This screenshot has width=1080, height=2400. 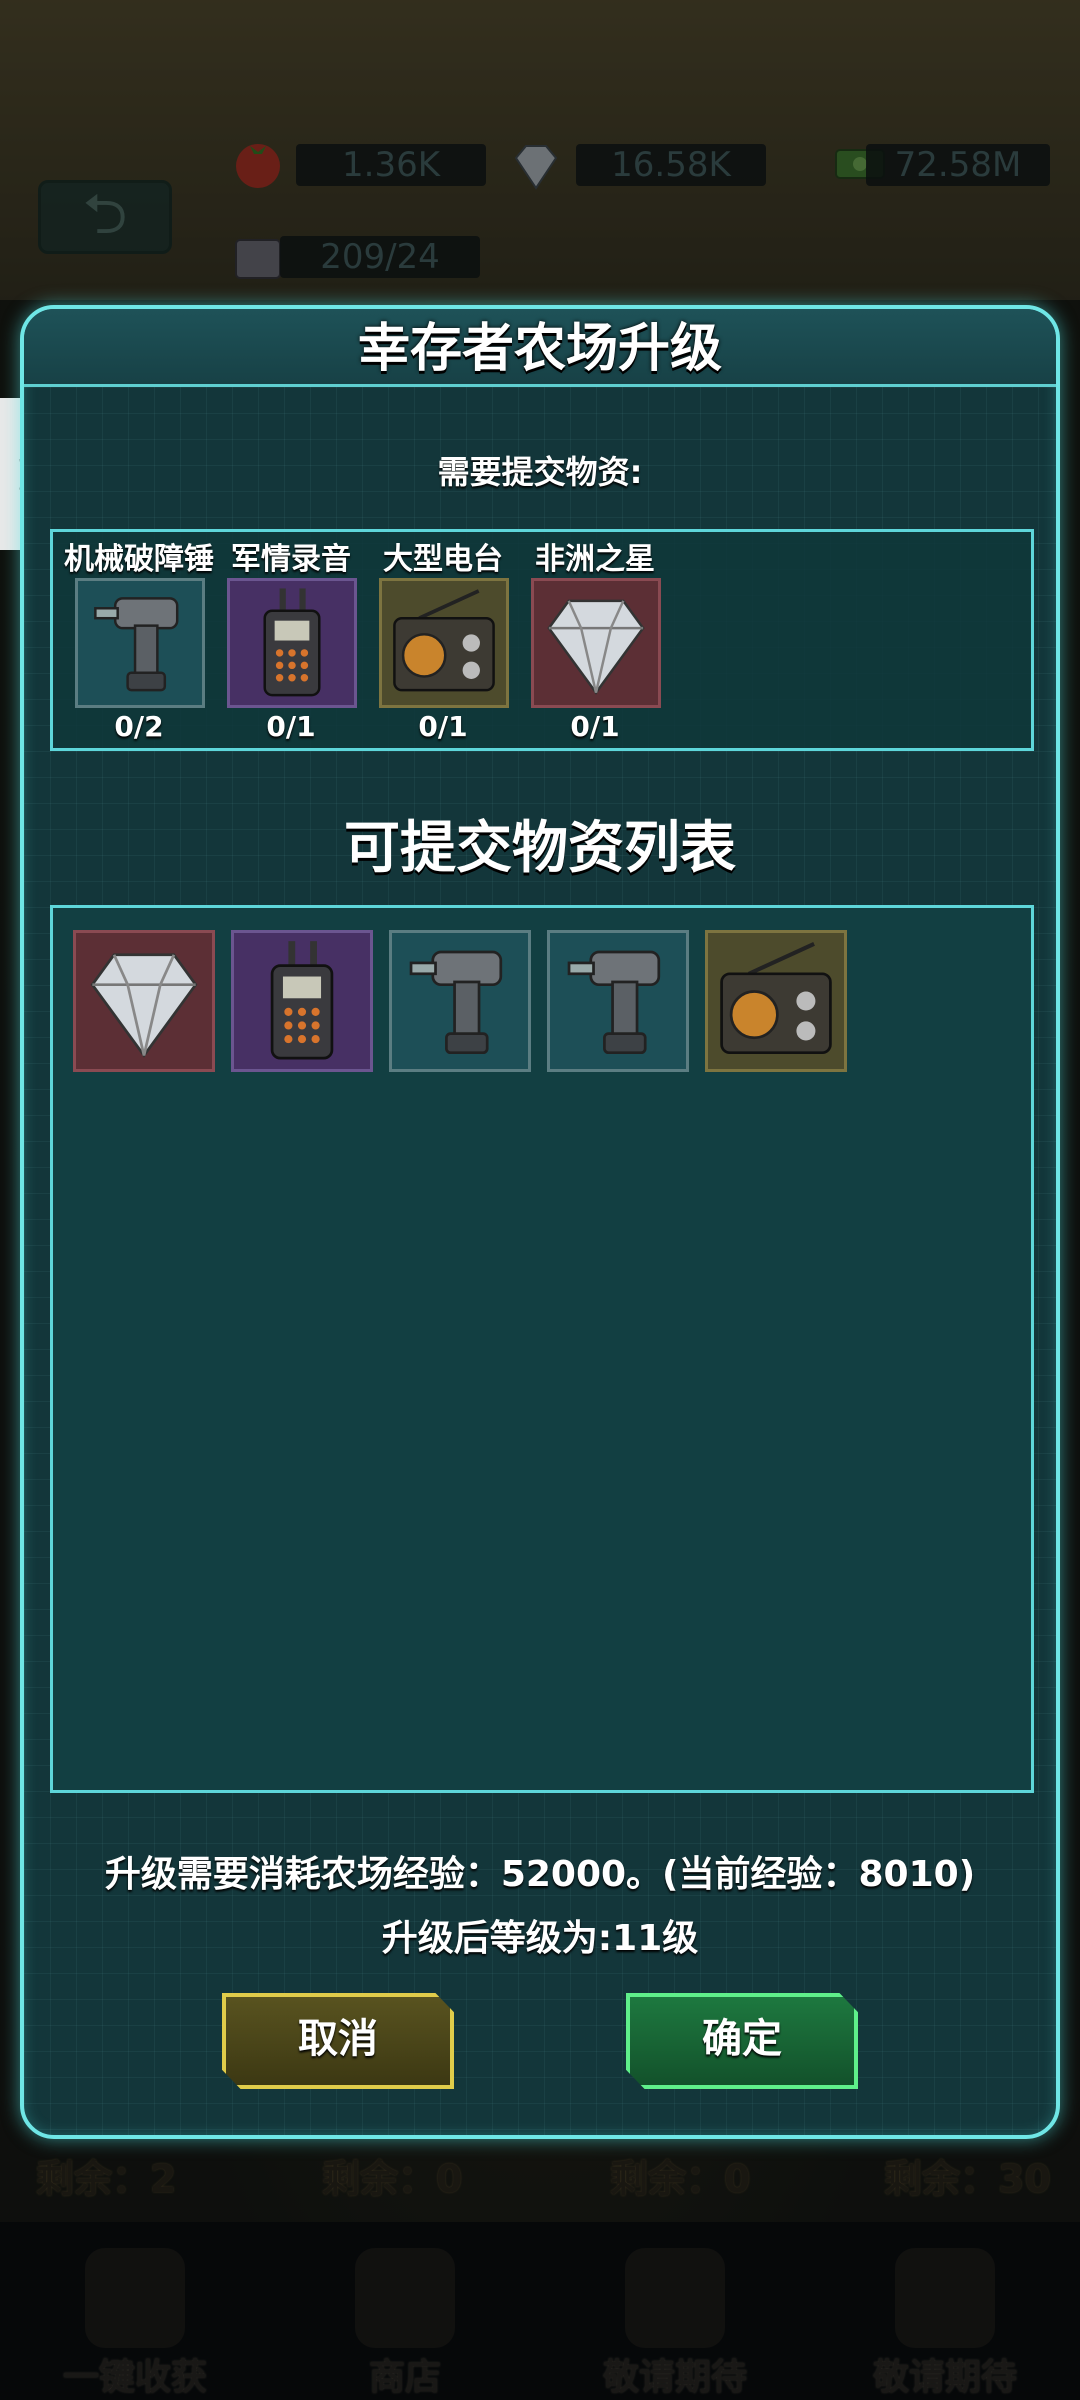 I want to click on required-materials-label: 需要提交物资:, so click(x=540, y=472).